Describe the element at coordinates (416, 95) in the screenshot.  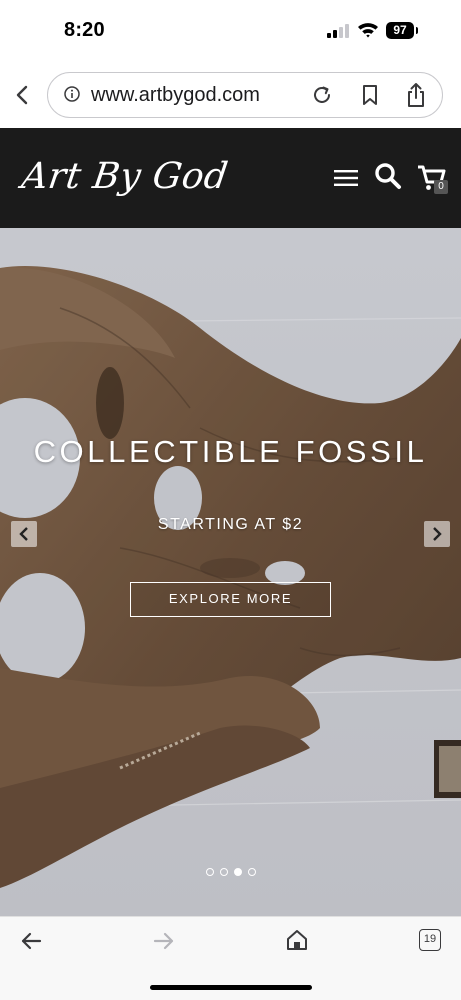
I see `share-icon` at that location.